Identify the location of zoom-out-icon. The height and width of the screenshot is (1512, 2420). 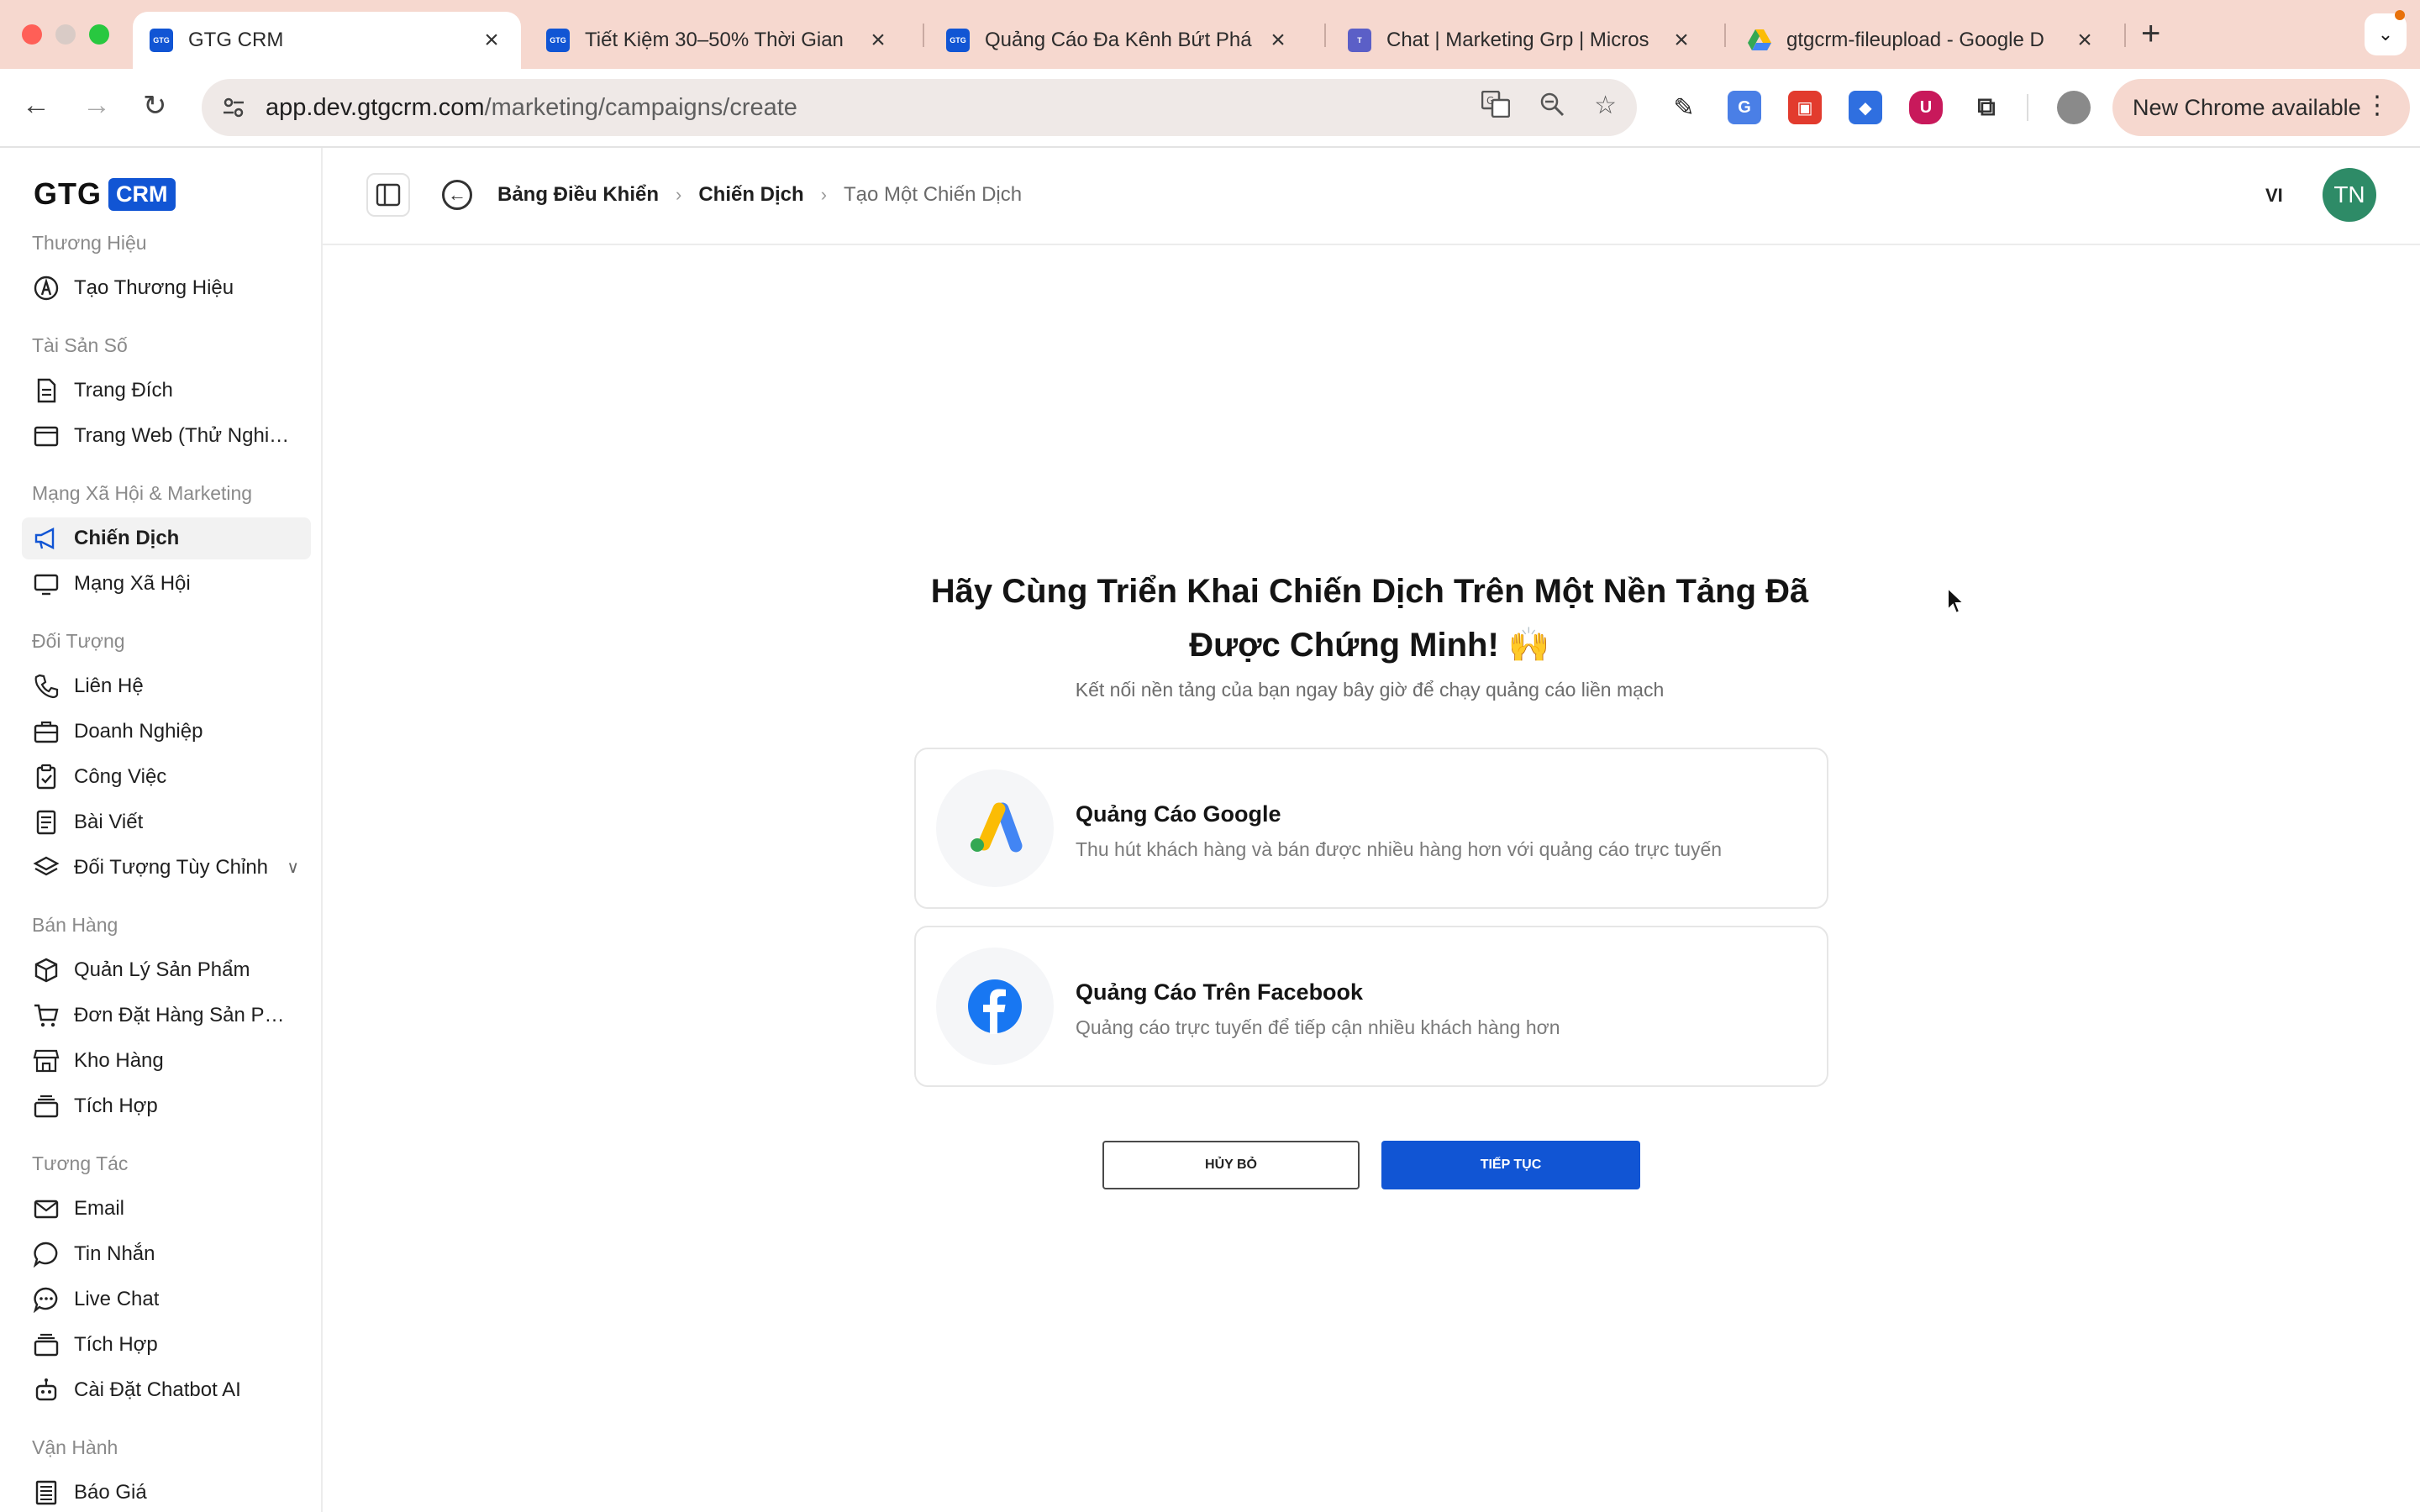
(1552, 107).